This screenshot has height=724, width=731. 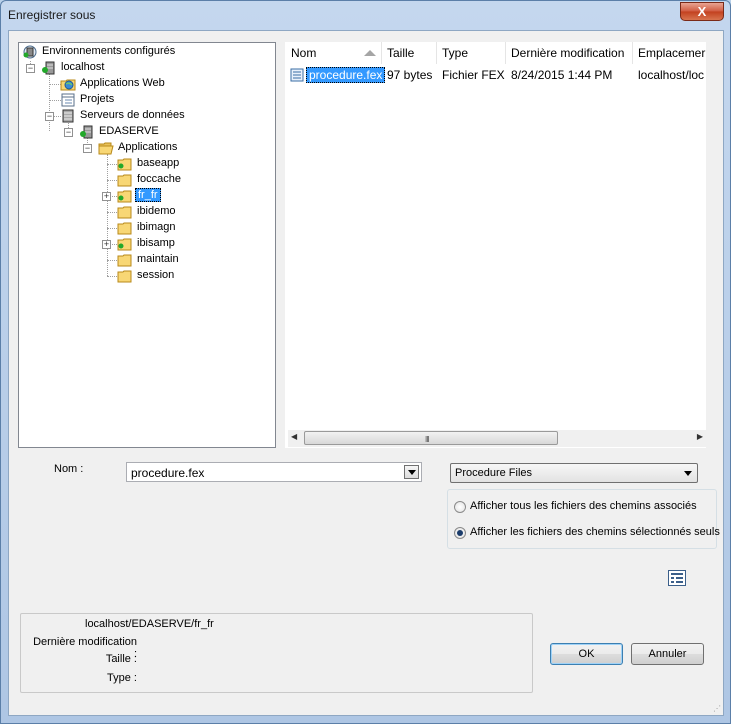 What do you see at coordinates (83, 67) in the screenshot?
I see `tree-item-label: localhost` at bounding box center [83, 67].